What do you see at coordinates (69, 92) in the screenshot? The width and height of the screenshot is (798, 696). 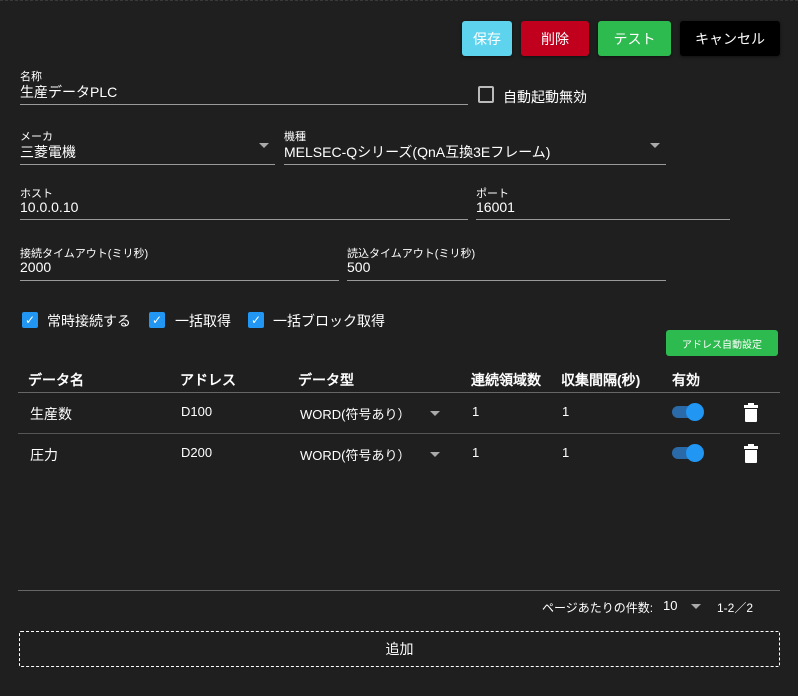 I see `name-value: 生産データPLC` at bounding box center [69, 92].